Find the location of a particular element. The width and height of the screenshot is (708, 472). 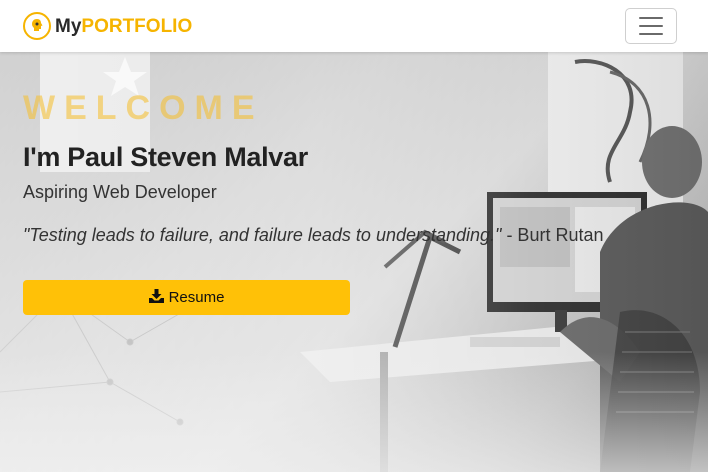

hero-name: I'm Paul Steven Malvar is located at coordinates (165, 157).